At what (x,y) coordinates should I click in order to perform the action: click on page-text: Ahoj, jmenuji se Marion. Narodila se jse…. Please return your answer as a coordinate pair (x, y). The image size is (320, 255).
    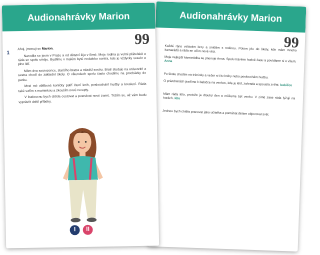
    Looking at the image, I should click on (82, 76).